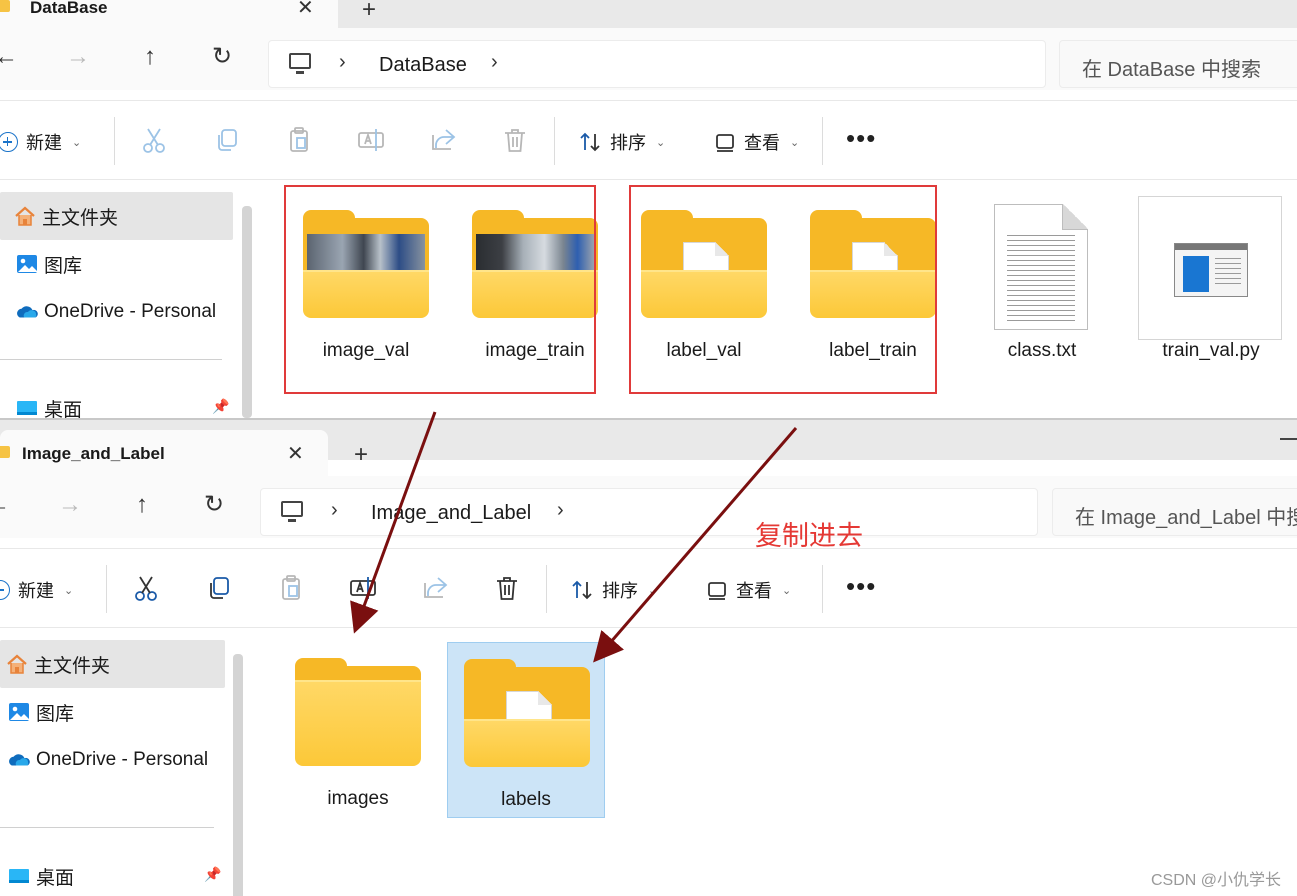 This screenshot has width=1297, height=896. What do you see at coordinates (648, 14) in the screenshot?
I see `tab-bar: DataBase ✕ +` at bounding box center [648, 14].